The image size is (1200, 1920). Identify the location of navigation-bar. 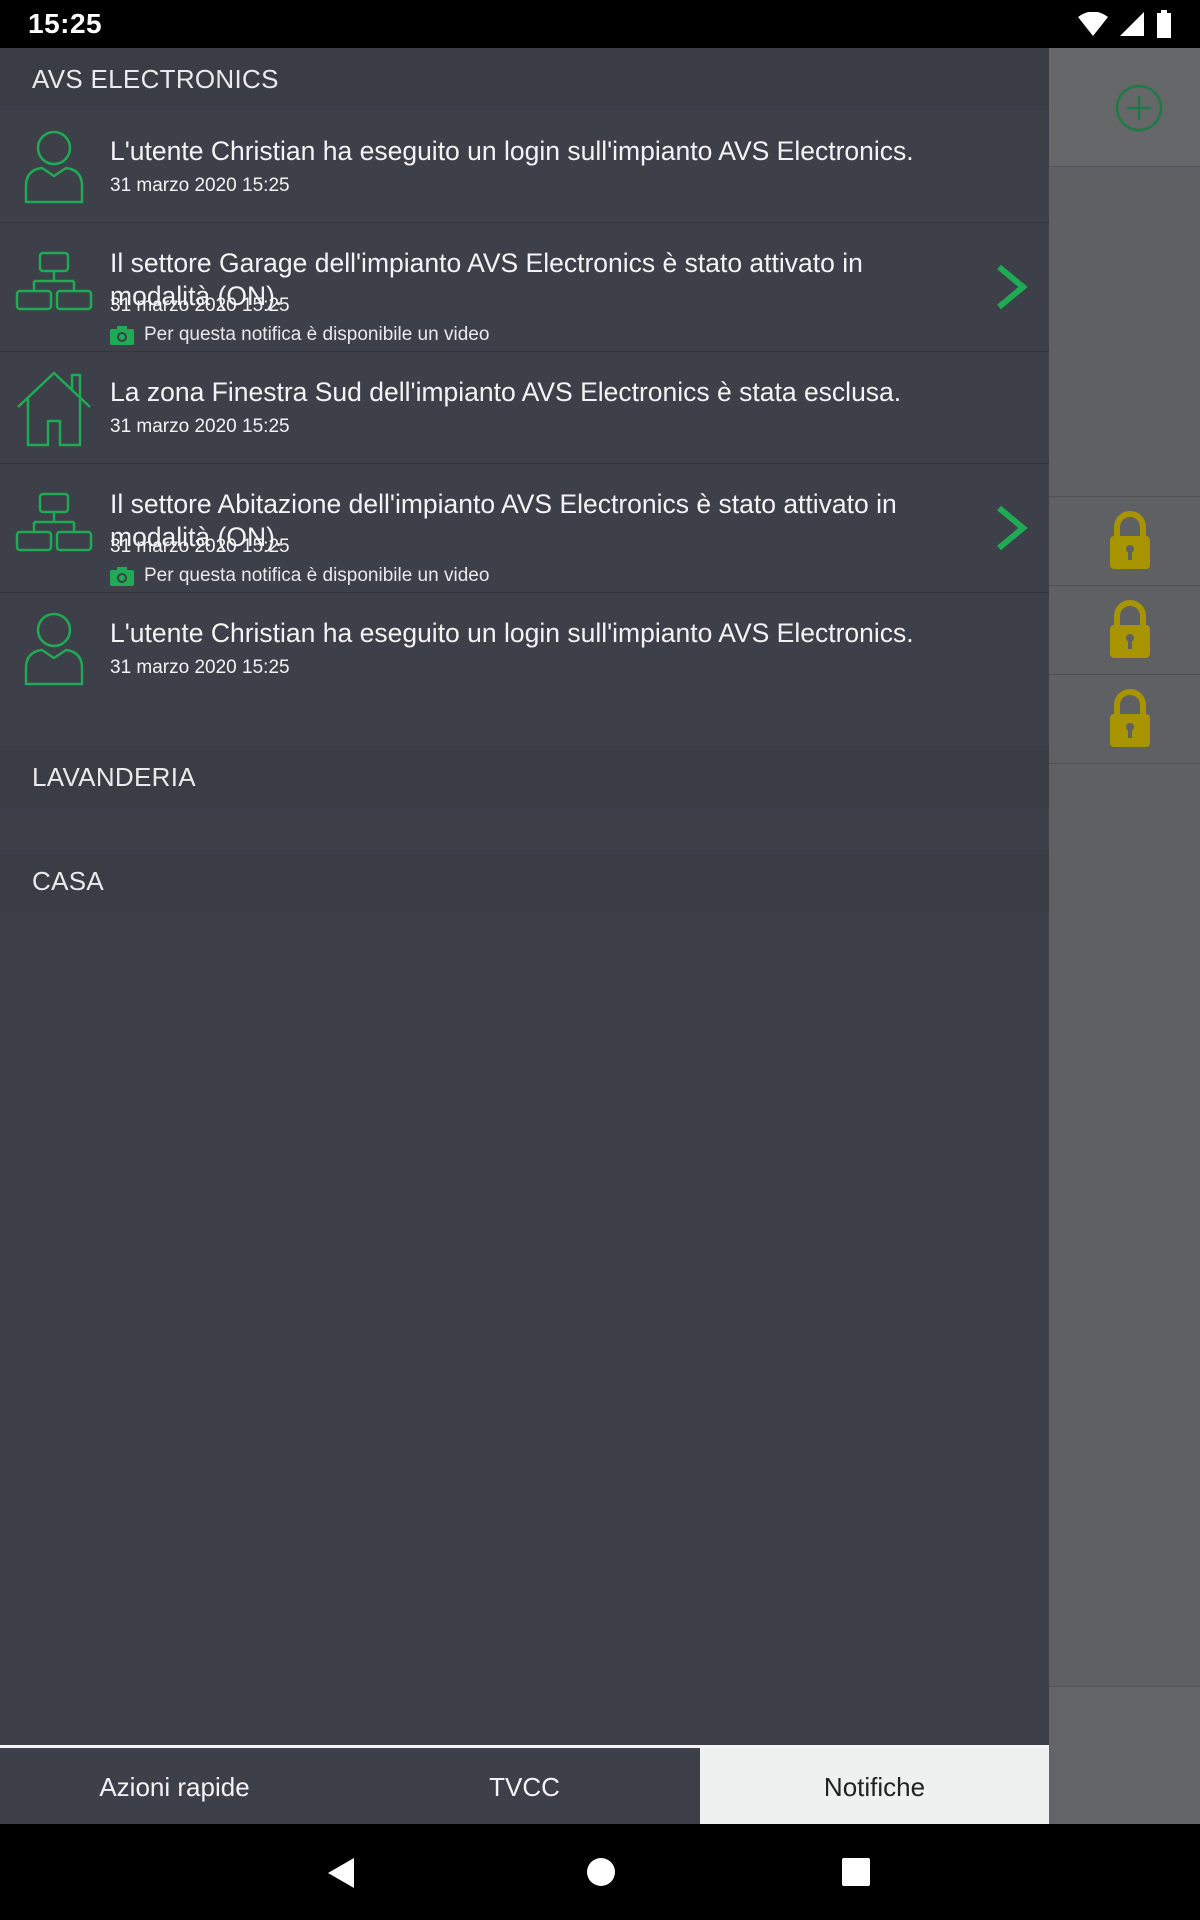
(600, 1872).